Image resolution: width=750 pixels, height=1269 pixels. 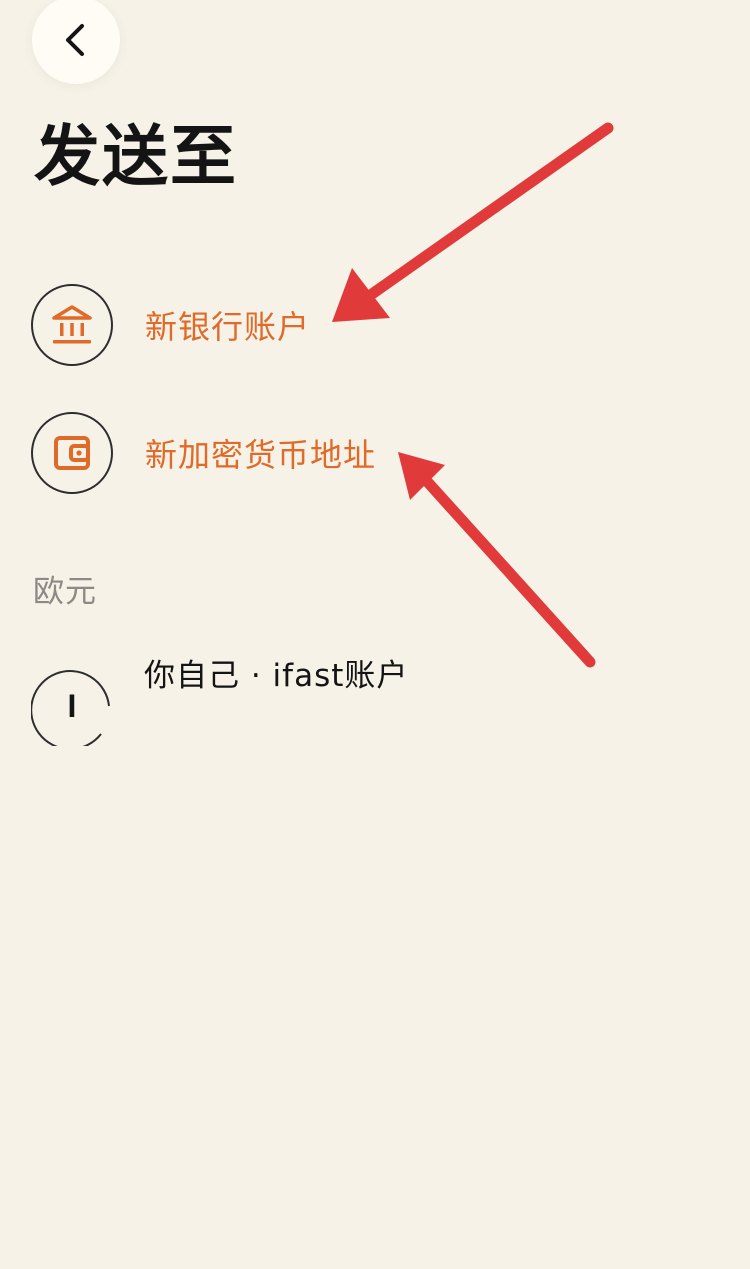 I want to click on avatar: I, so click(x=70, y=708).